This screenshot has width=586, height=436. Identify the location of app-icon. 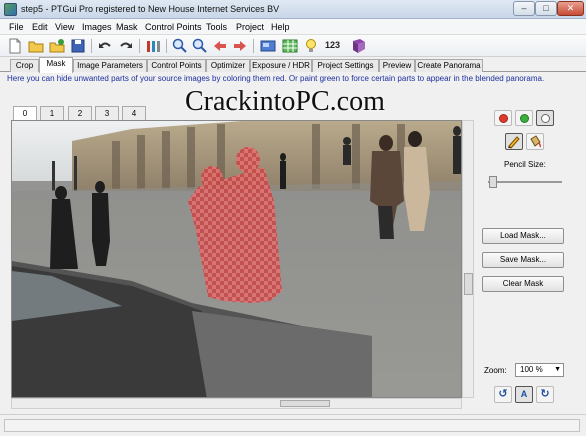
(10, 9).